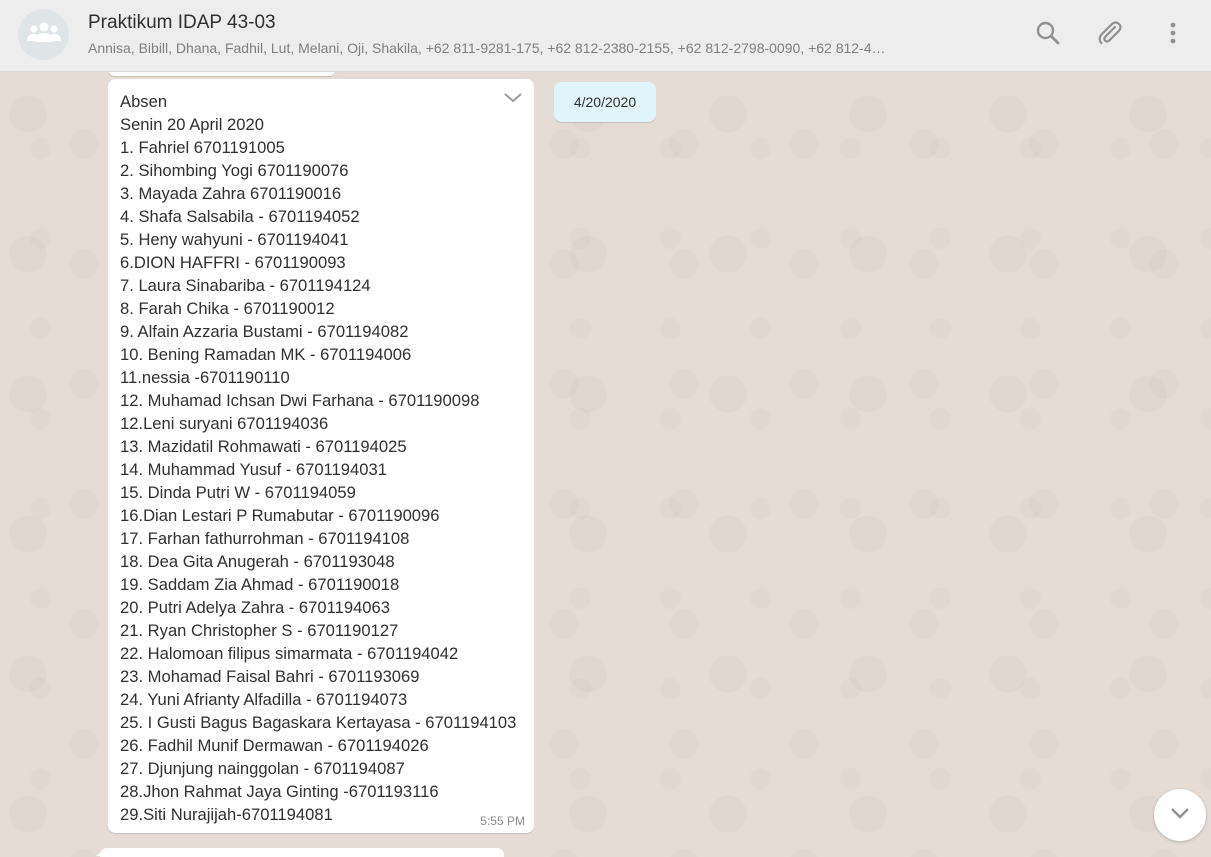 The image size is (1211, 857). Describe the element at coordinates (182, 23) in the screenshot. I see `chat-title: Praktikum IDAP 43-03` at that location.